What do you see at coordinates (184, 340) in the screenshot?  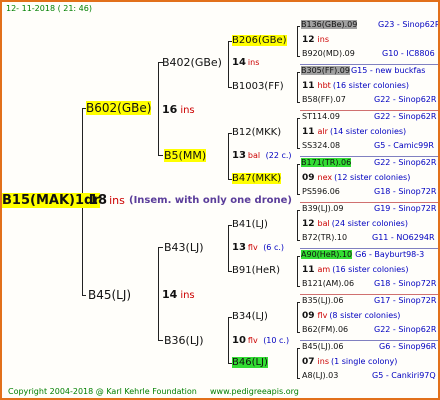 I see `gen2-queen-4: B36(LJ)` at bounding box center [184, 340].